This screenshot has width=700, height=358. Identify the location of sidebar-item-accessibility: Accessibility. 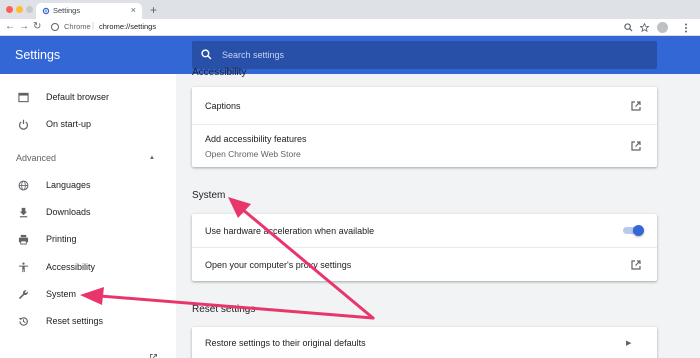
(88, 268).